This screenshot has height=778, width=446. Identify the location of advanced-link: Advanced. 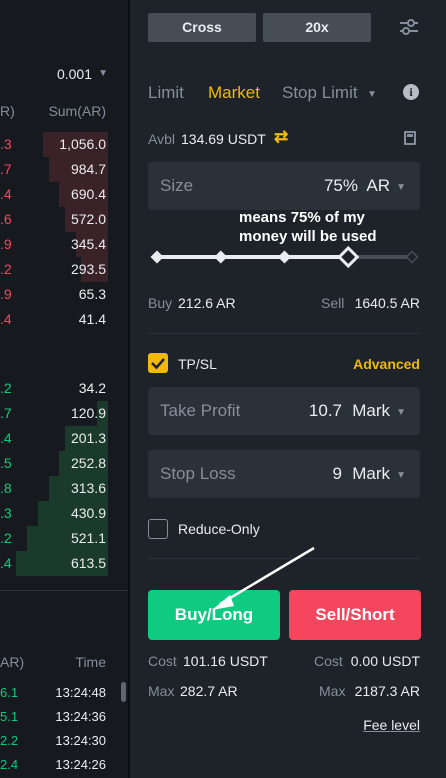
(386, 364).